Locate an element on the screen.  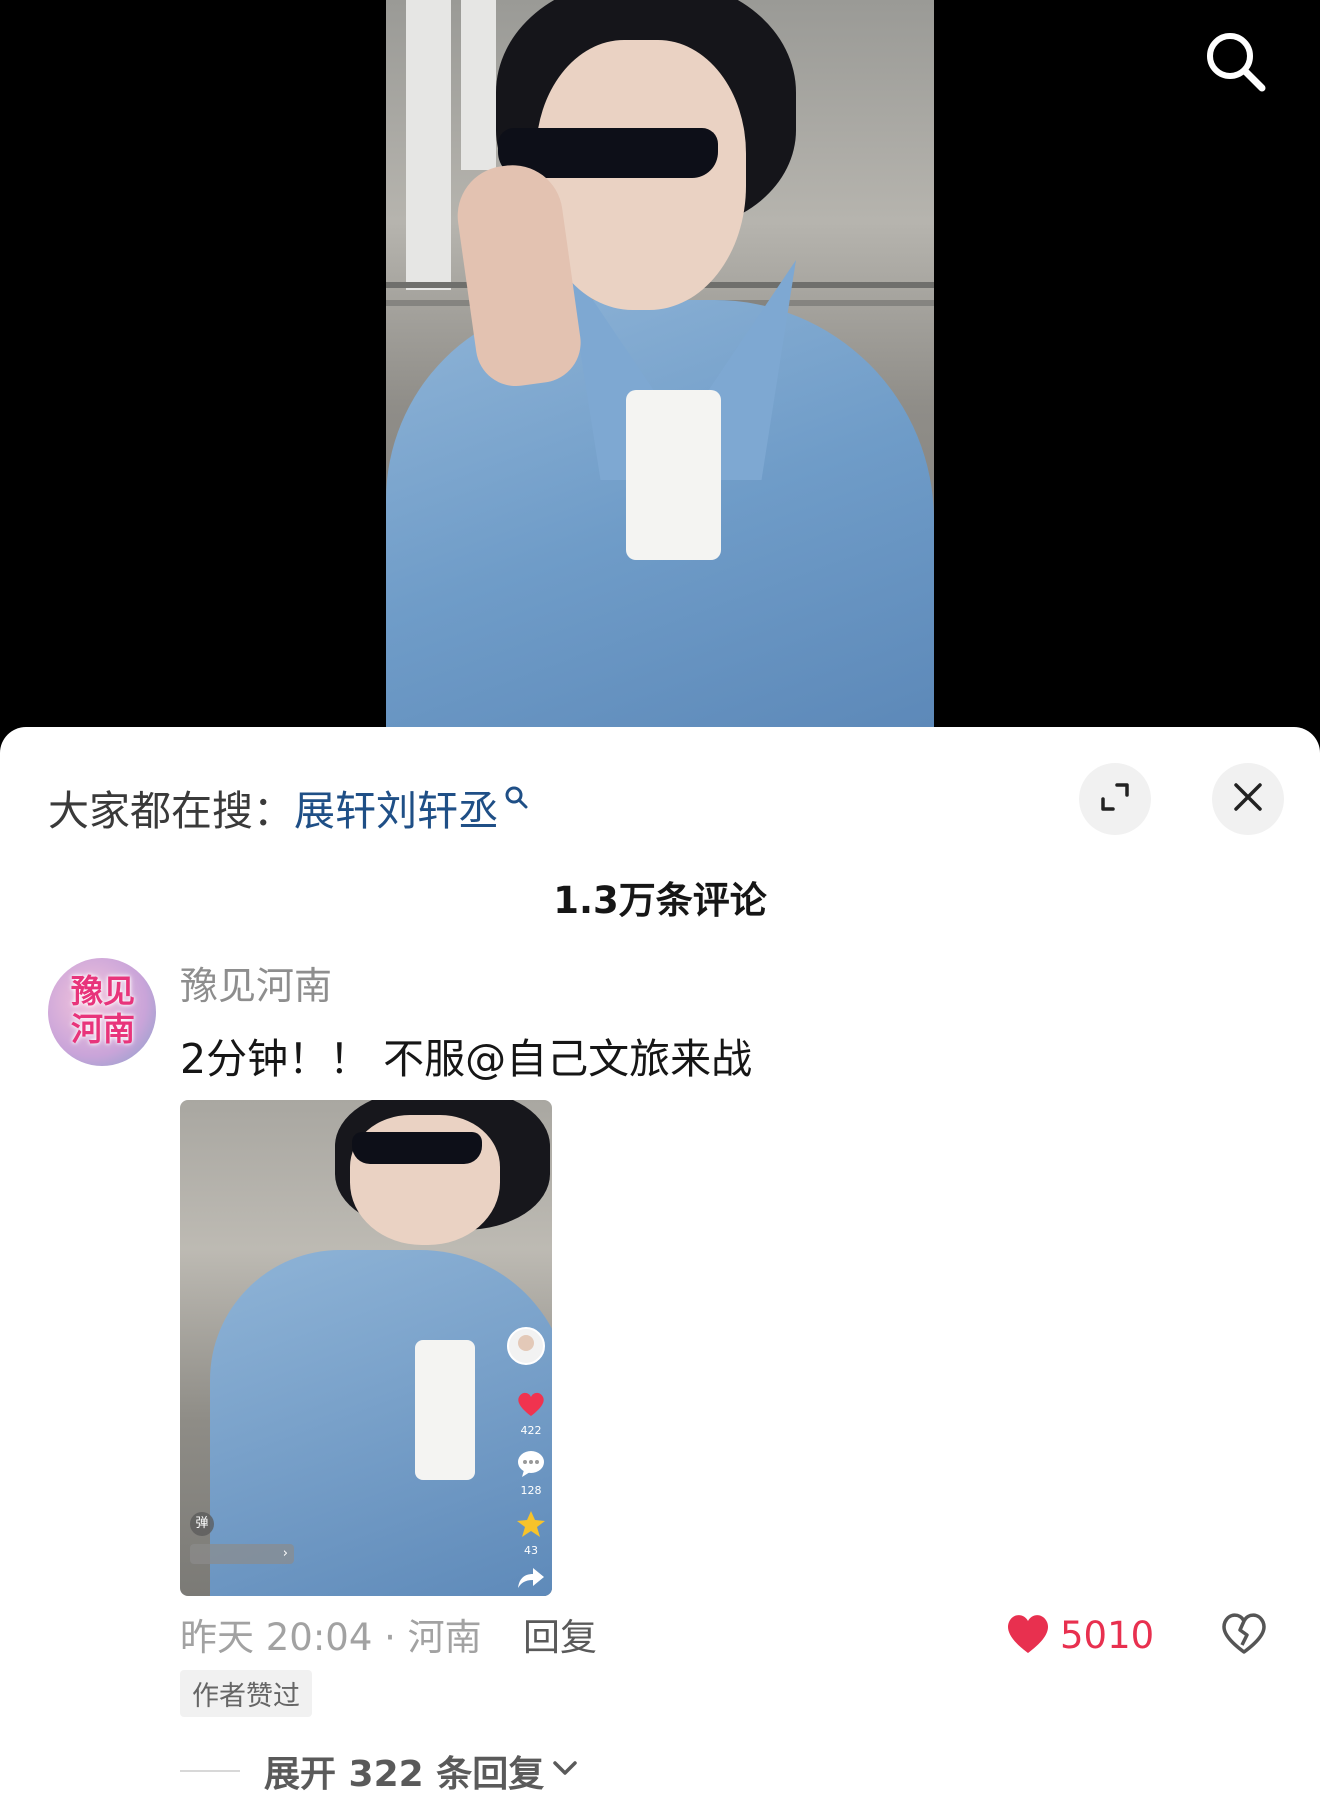
avatar: 豫见河南 is located at coordinates (102, 1012).